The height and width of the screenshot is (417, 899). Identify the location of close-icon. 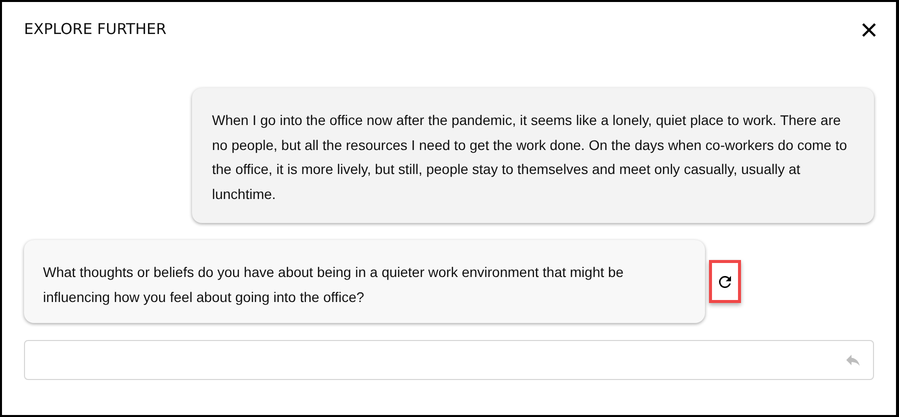
(869, 30).